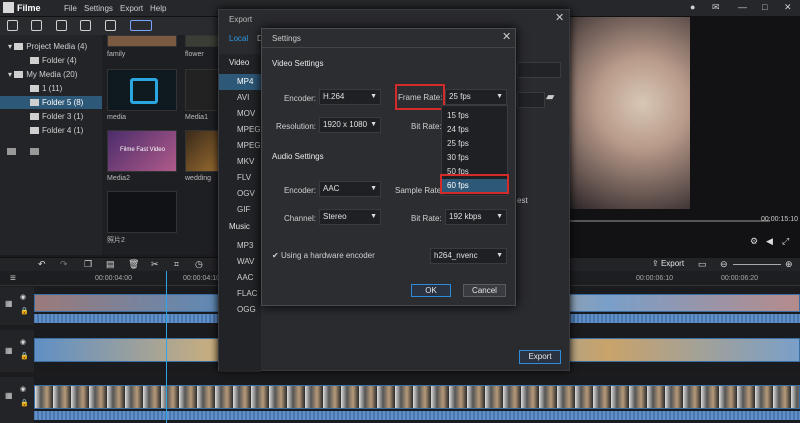 This screenshot has height=423, width=800. Describe the element at coordinates (286, 38) in the screenshot. I see `settings-title: Settings` at that location.